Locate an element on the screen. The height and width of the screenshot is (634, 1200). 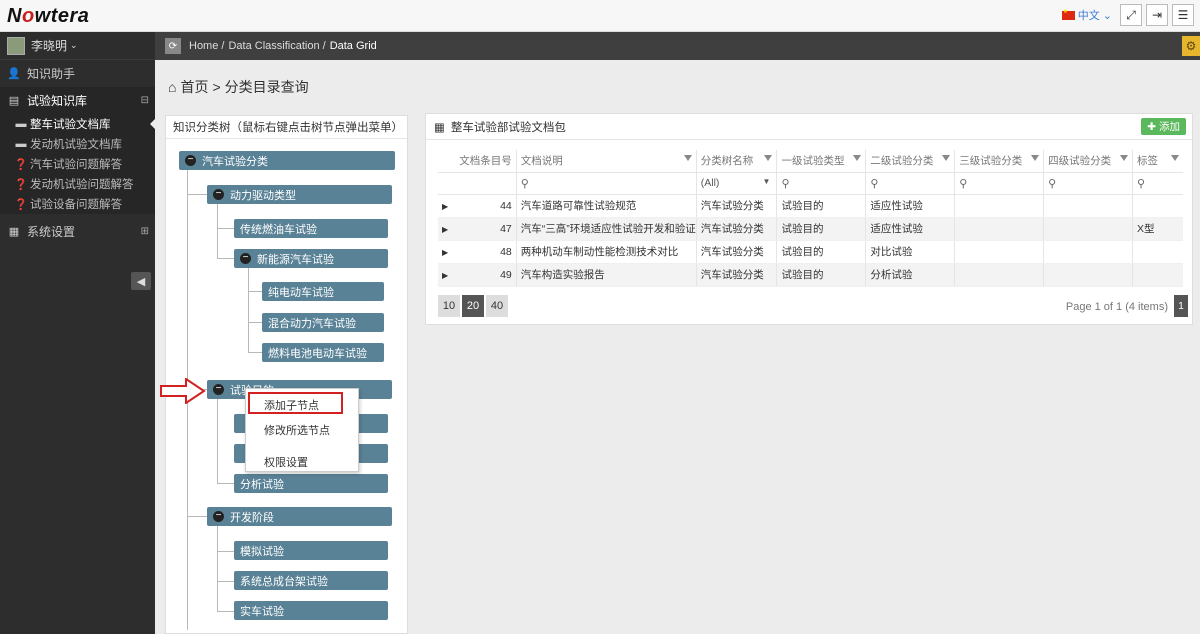
sidebar-item-vehicle-faq: ❓ 汽车试验问题解答 is located at coordinates (77, 164).